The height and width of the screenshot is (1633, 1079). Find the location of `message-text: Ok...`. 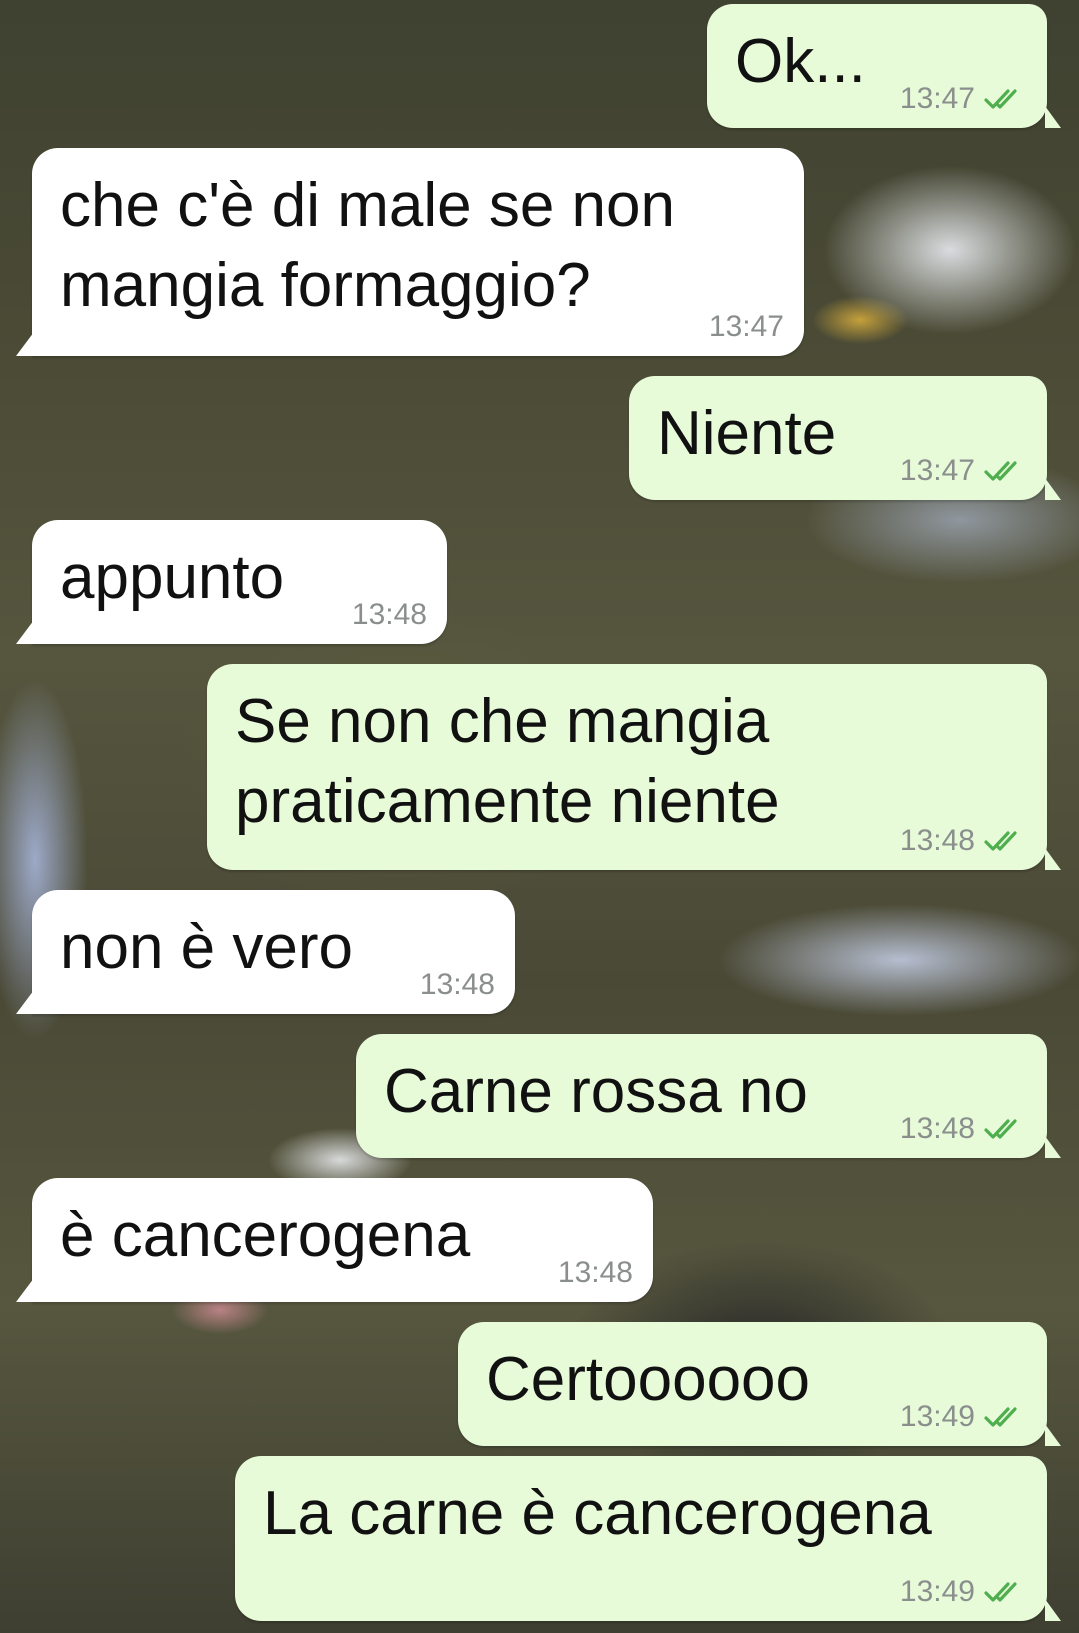

message-text: Ok... is located at coordinates (800, 61).